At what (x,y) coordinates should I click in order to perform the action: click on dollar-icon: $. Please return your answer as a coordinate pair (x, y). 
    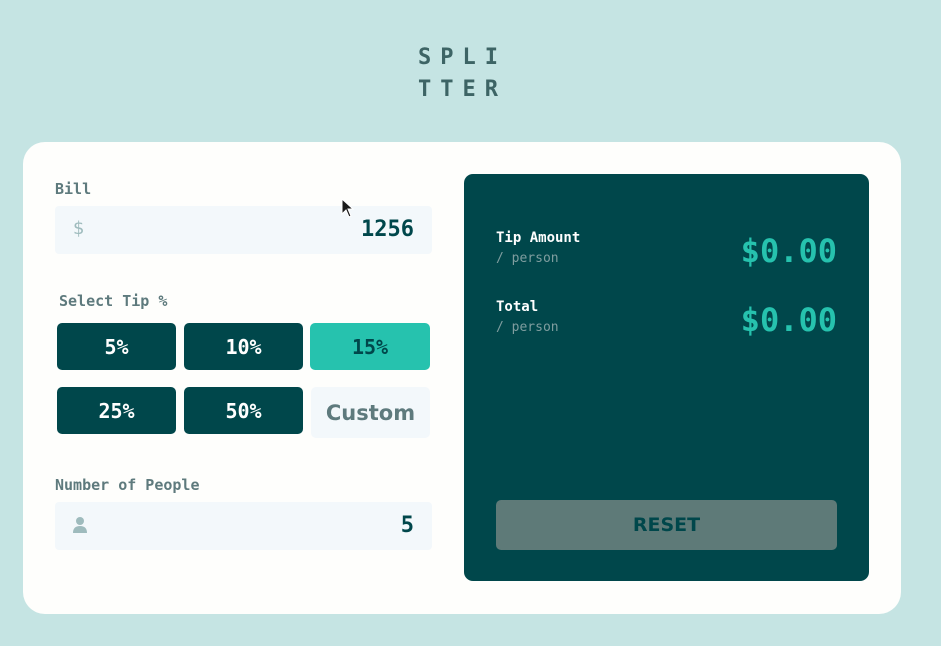
    Looking at the image, I should click on (79, 228).